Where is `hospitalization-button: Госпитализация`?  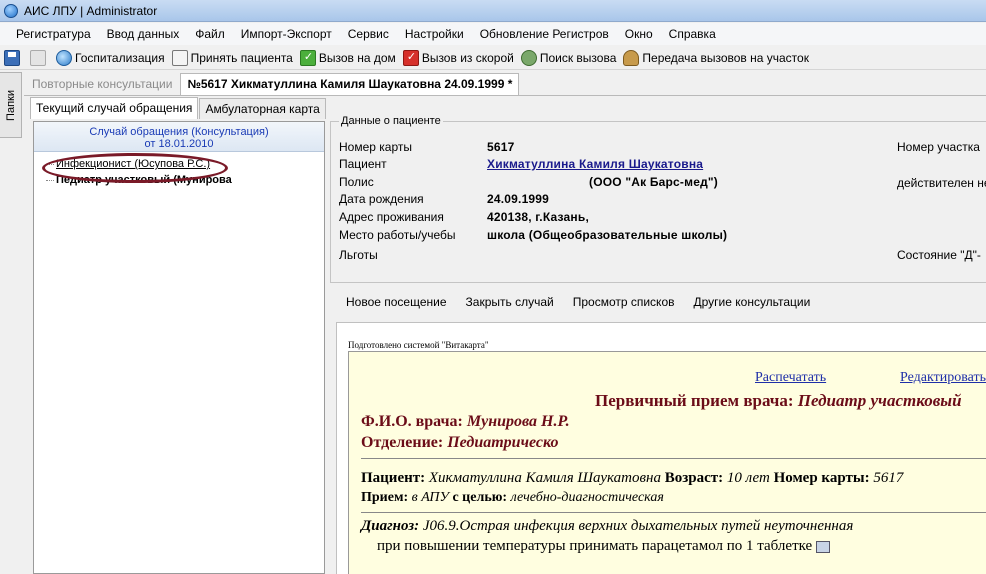 hospitalization-button: Госпитализация is located at coordinates (110, 57).